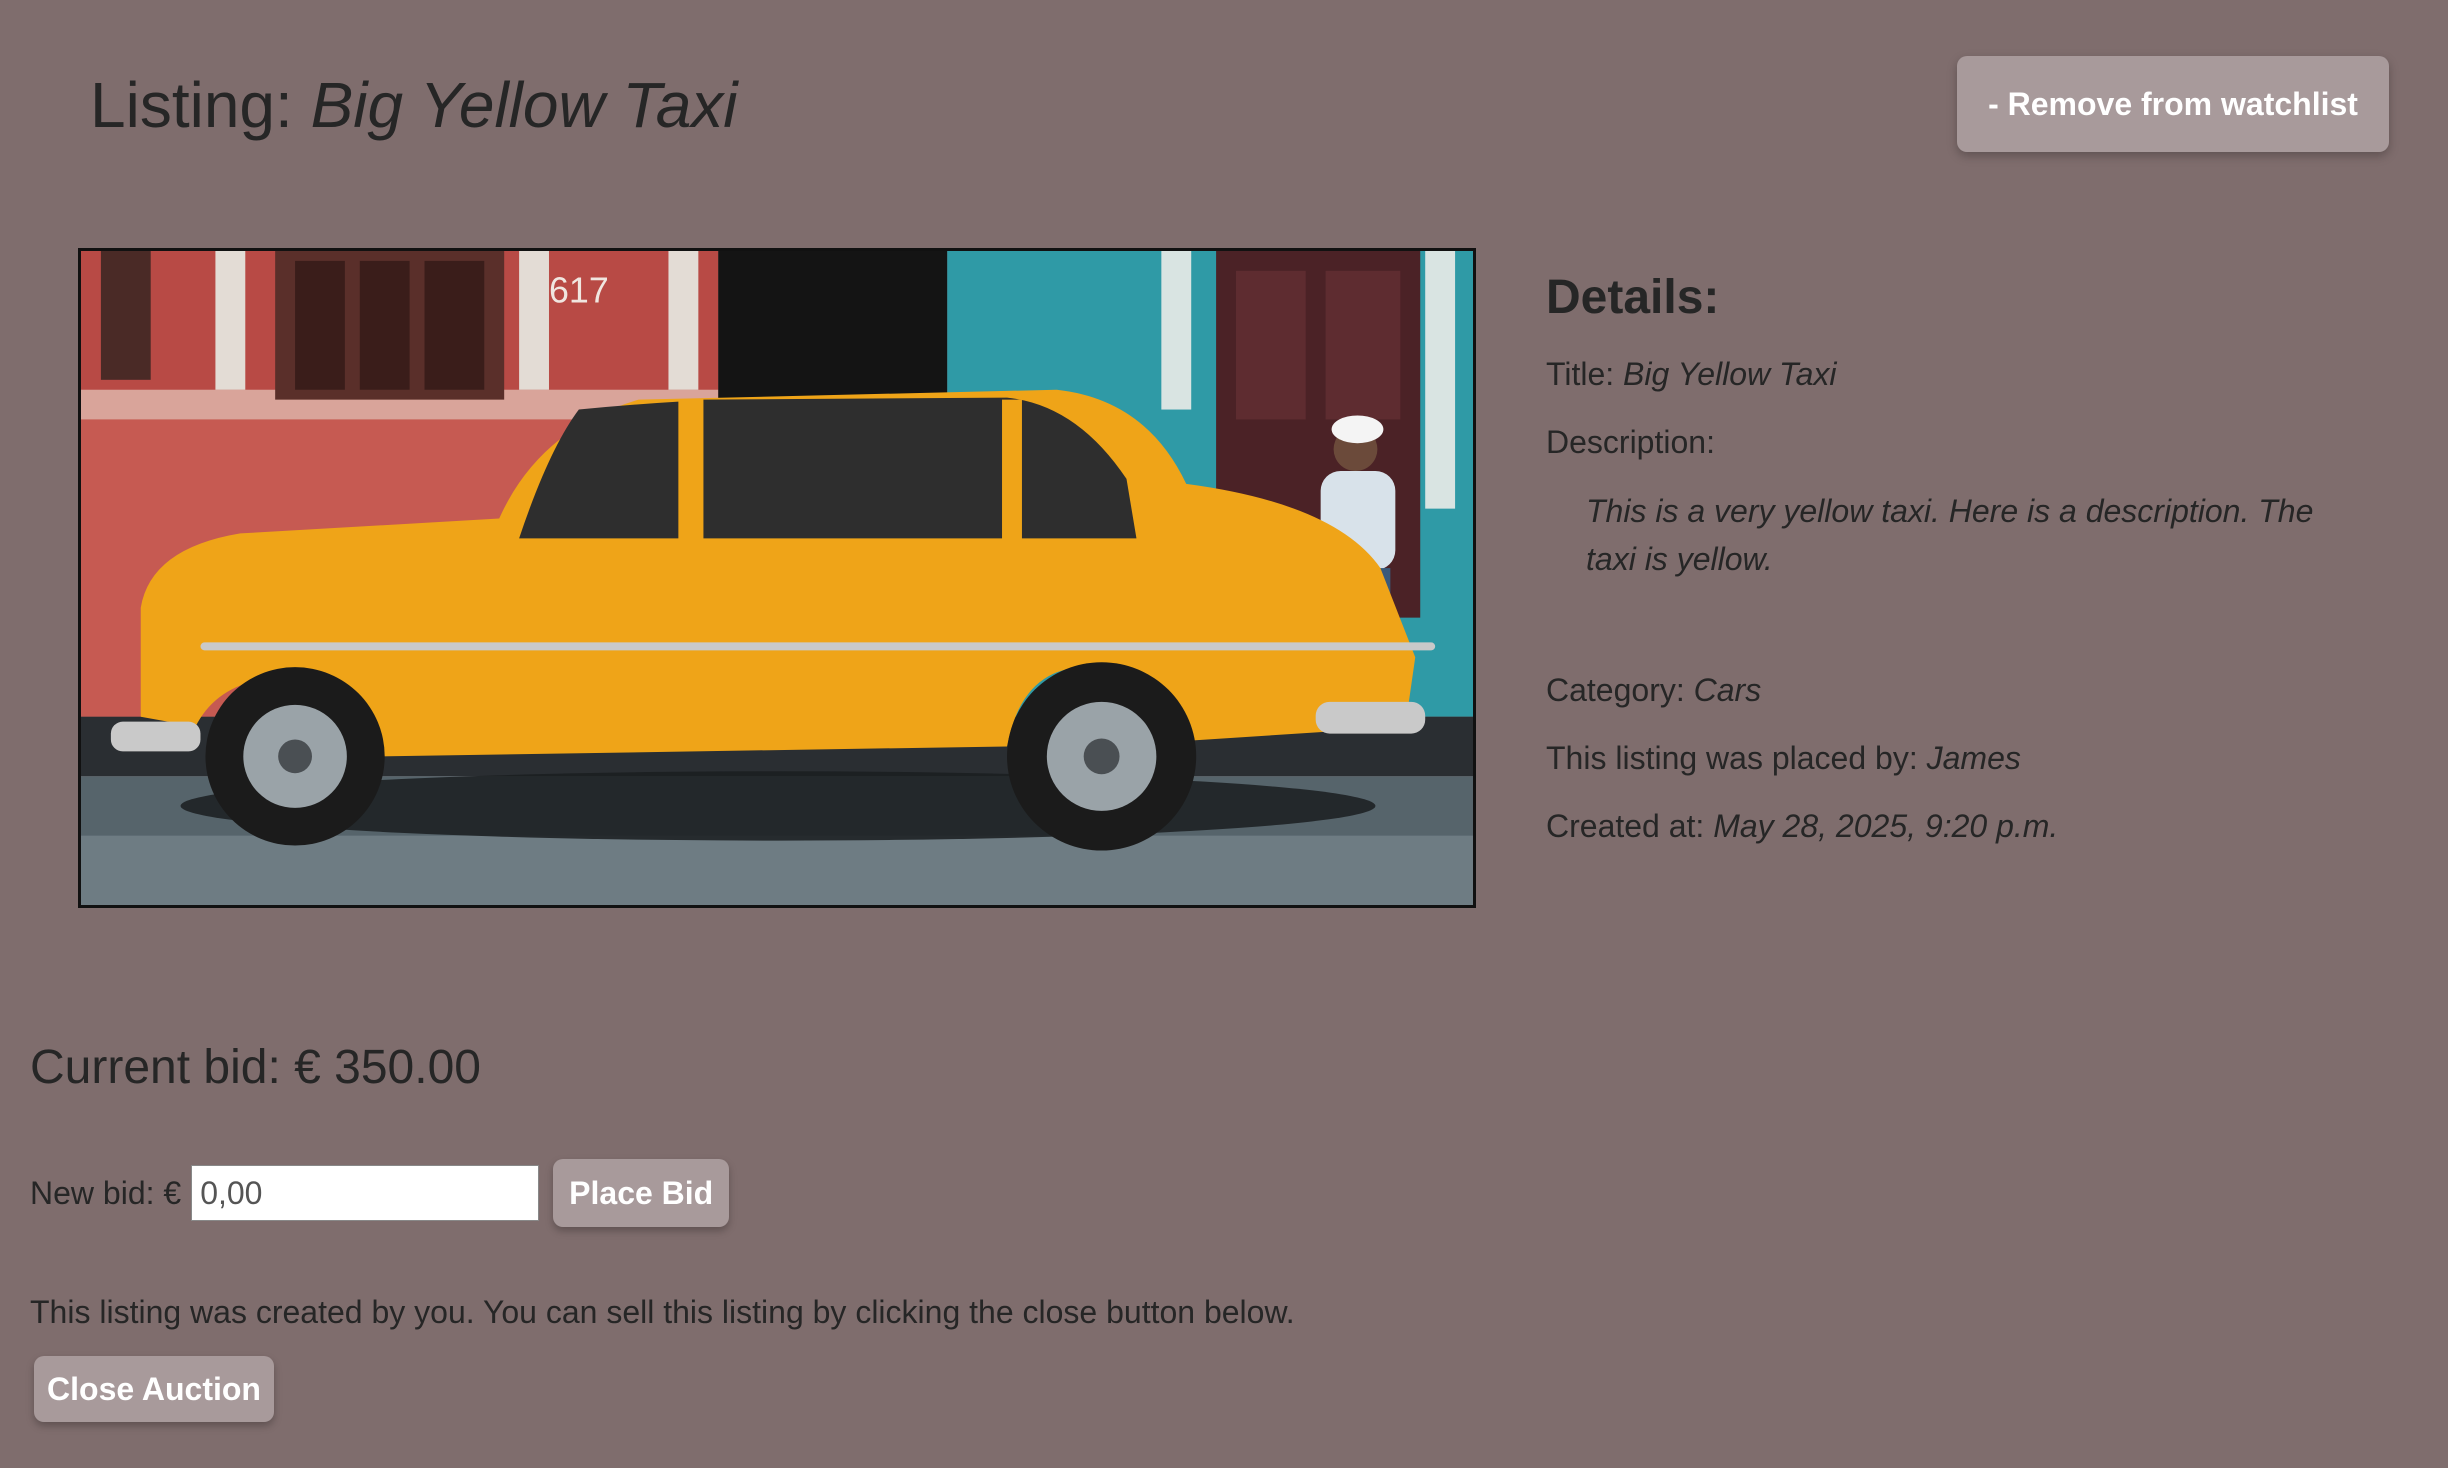  What do you see at coordinates (200, 105) in the screenshot?
I see `page-title-prefix: Listing:` at bounding box center [200, 105].